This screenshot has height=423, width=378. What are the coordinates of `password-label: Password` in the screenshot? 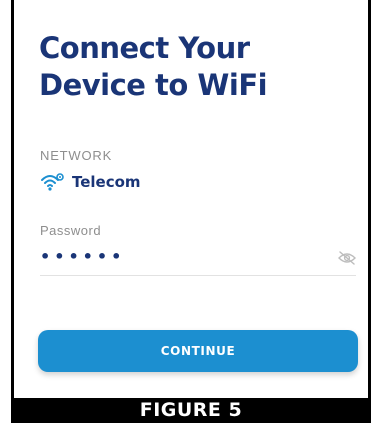 It's located at (71, 230).